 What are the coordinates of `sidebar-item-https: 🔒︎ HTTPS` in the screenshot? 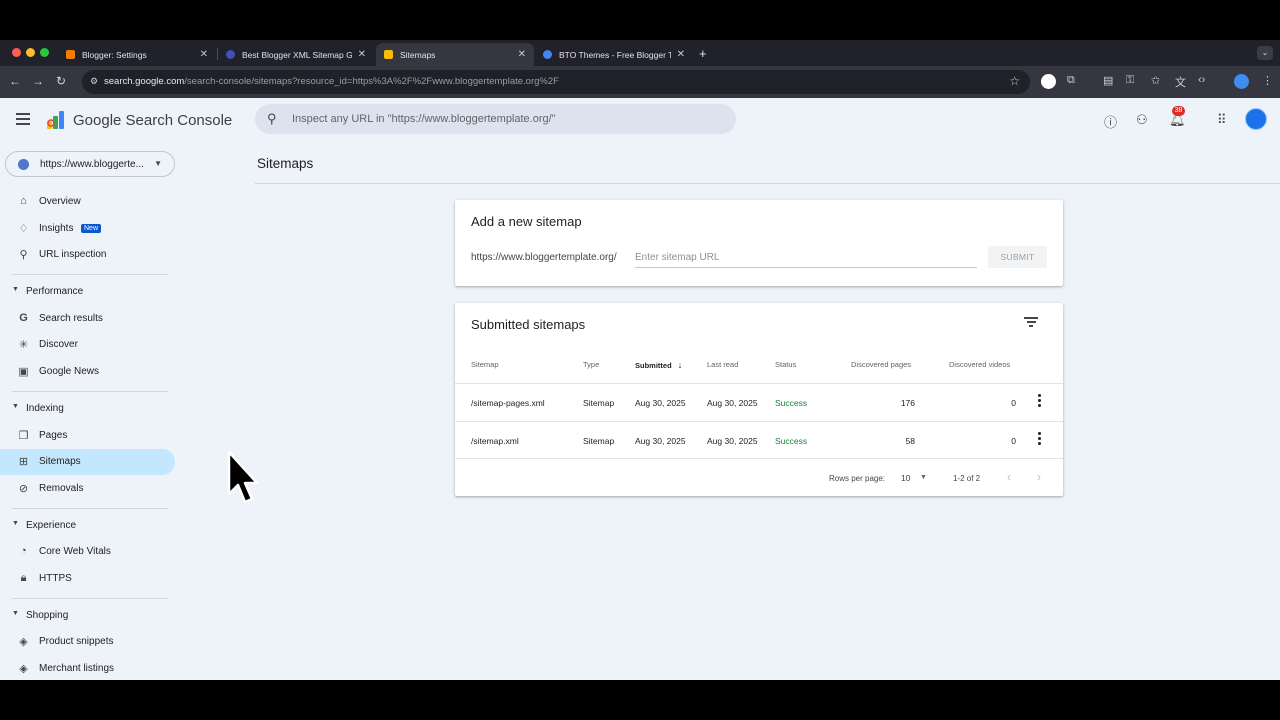 It's located at (87, 579).